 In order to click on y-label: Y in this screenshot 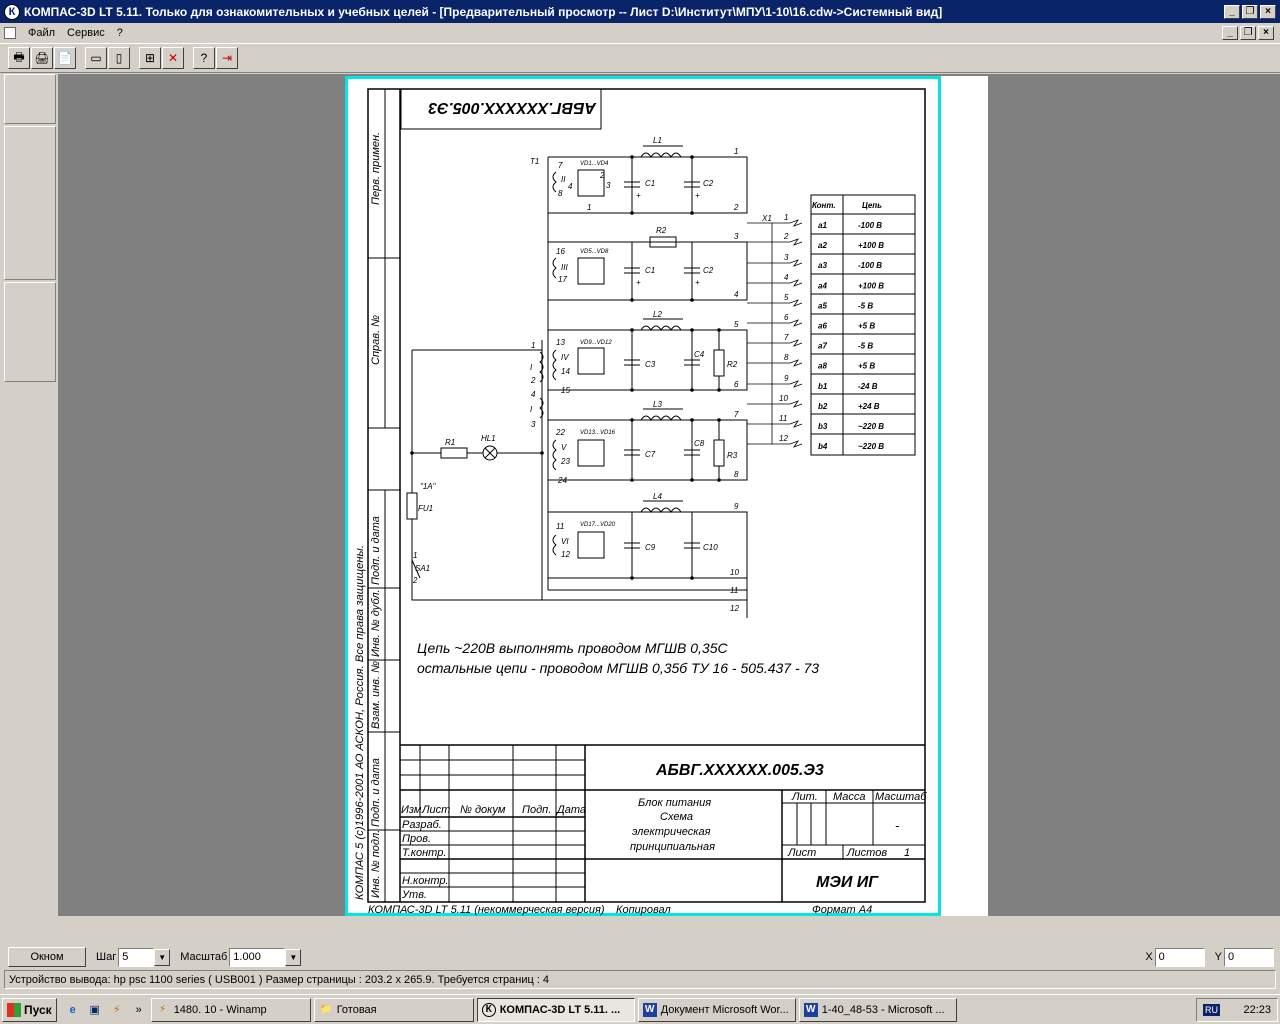, I will do `click(1218, 957)`.